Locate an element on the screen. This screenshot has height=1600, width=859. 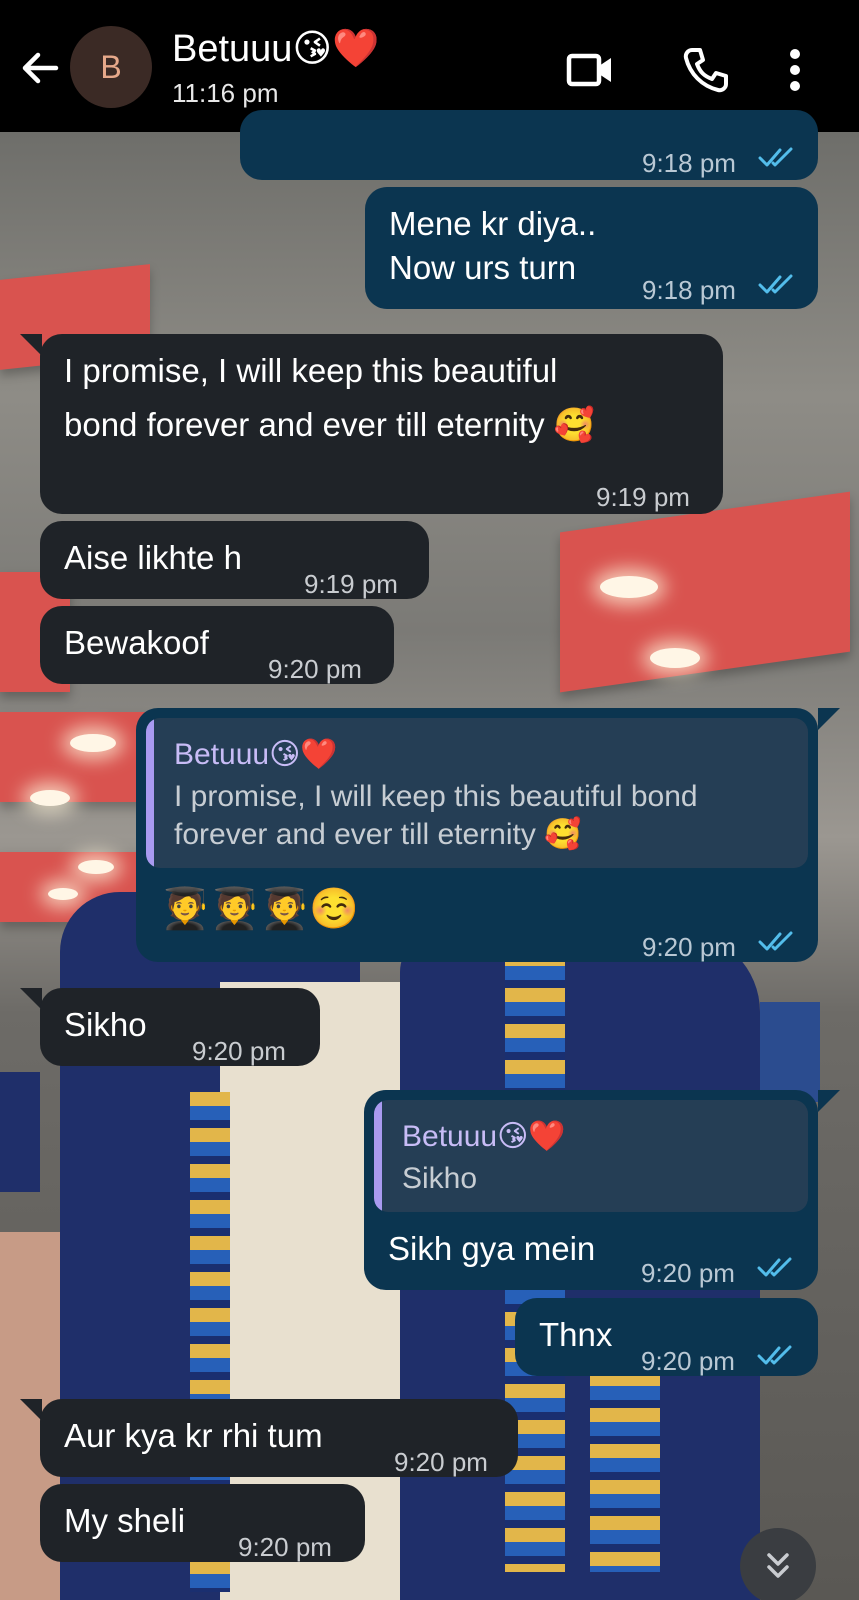
message-bubble-outgoing: Thnx 9:20 pm is located at coordinates (666, 1337).